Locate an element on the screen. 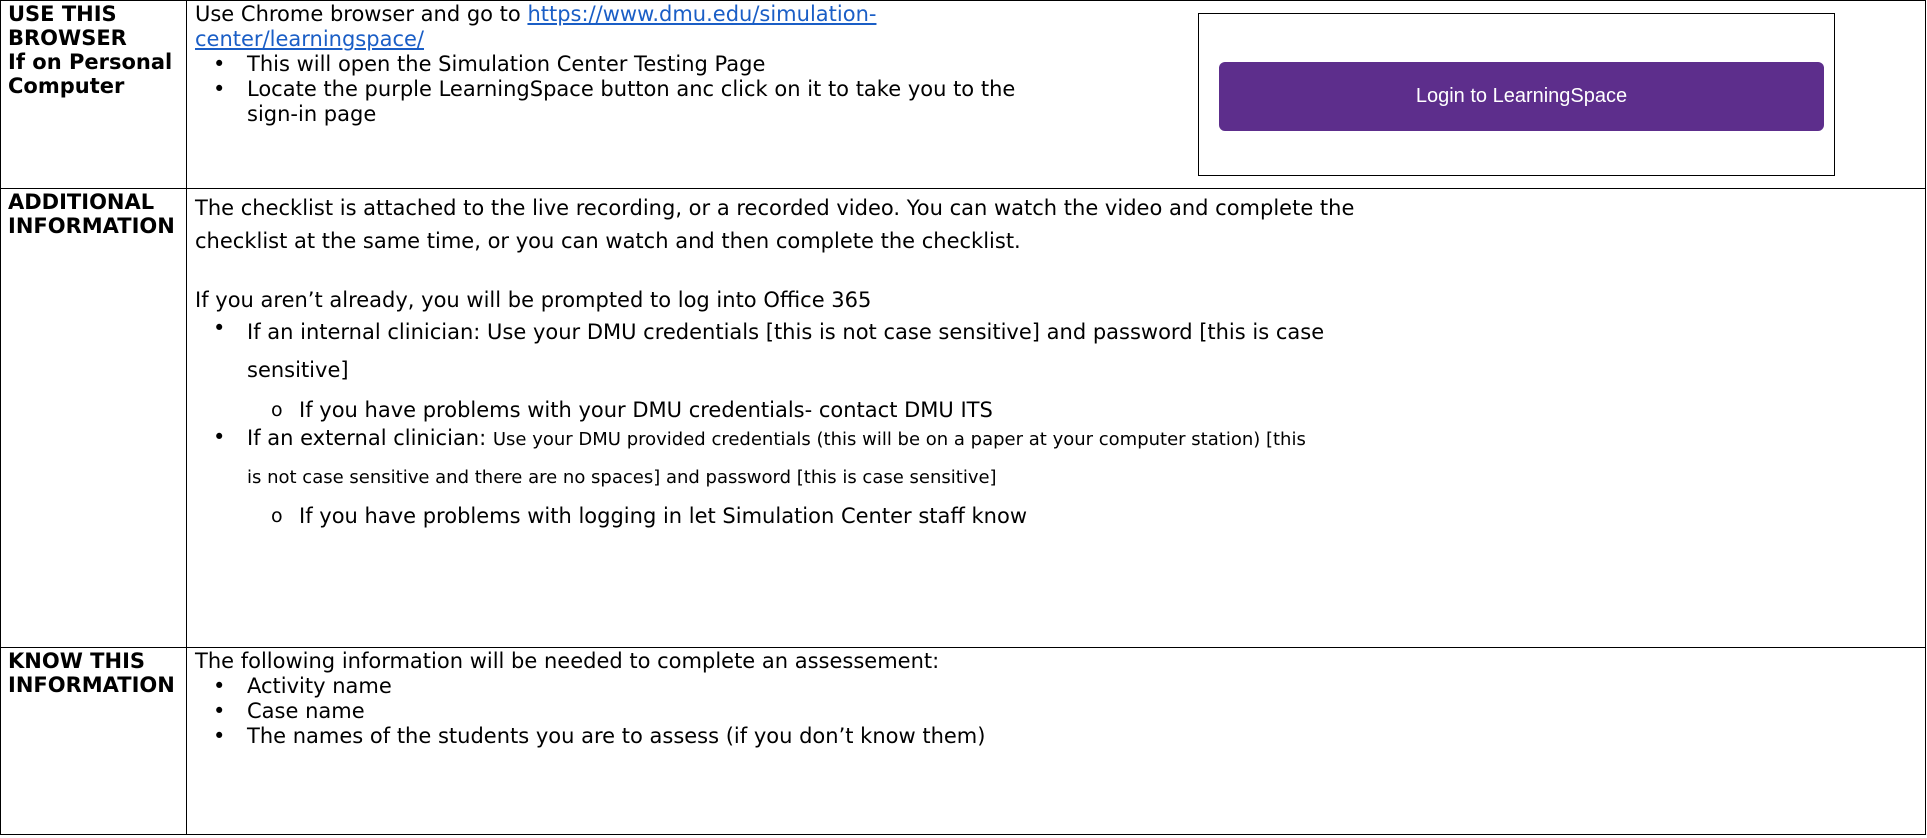 The height and width of the screenshot is (838, 1927). learningspace-link-continued: center/learningspace/ is located at coordinates (309, 39).